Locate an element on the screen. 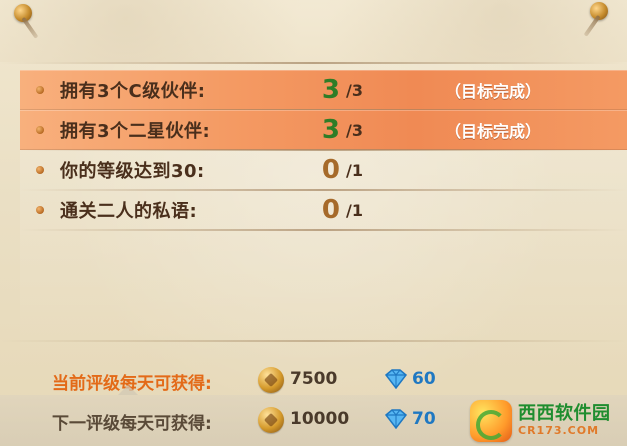 This screenshot has height=446, width=627. row-separator is located at coordinates (323, 230).